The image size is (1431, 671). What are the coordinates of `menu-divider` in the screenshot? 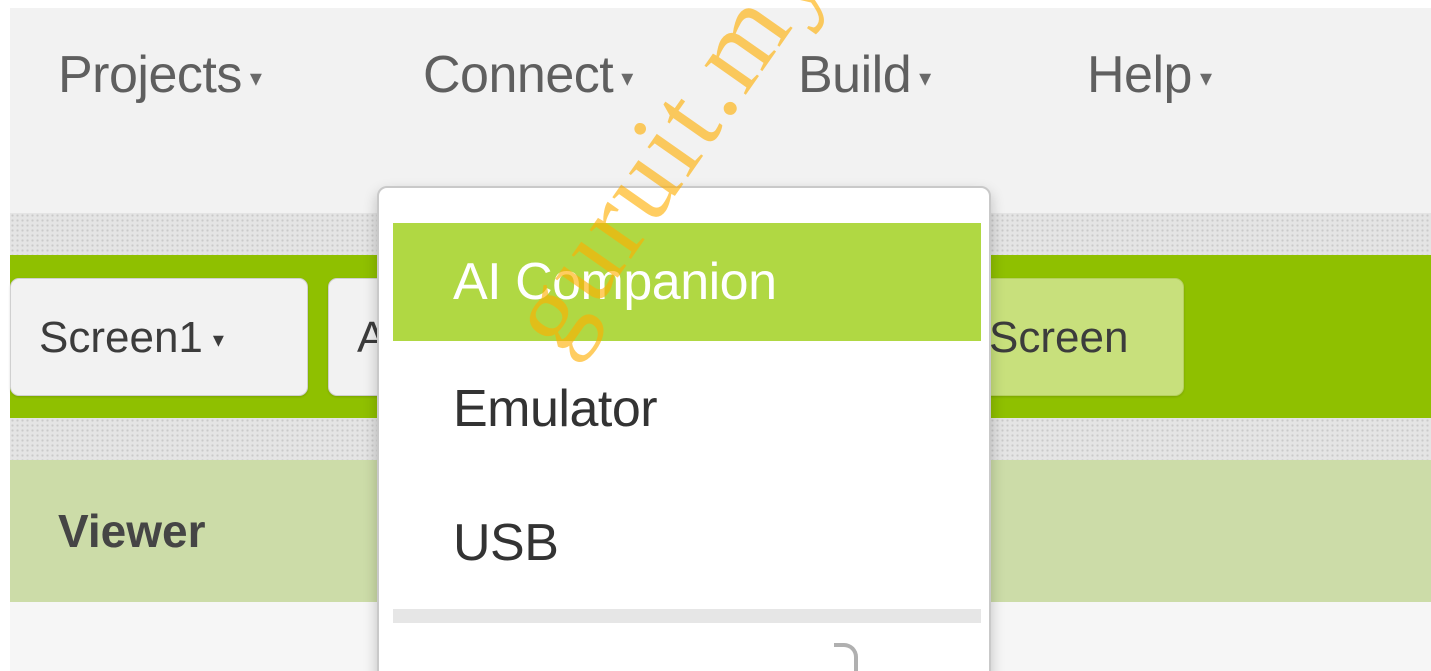 It's located at (687, 616).